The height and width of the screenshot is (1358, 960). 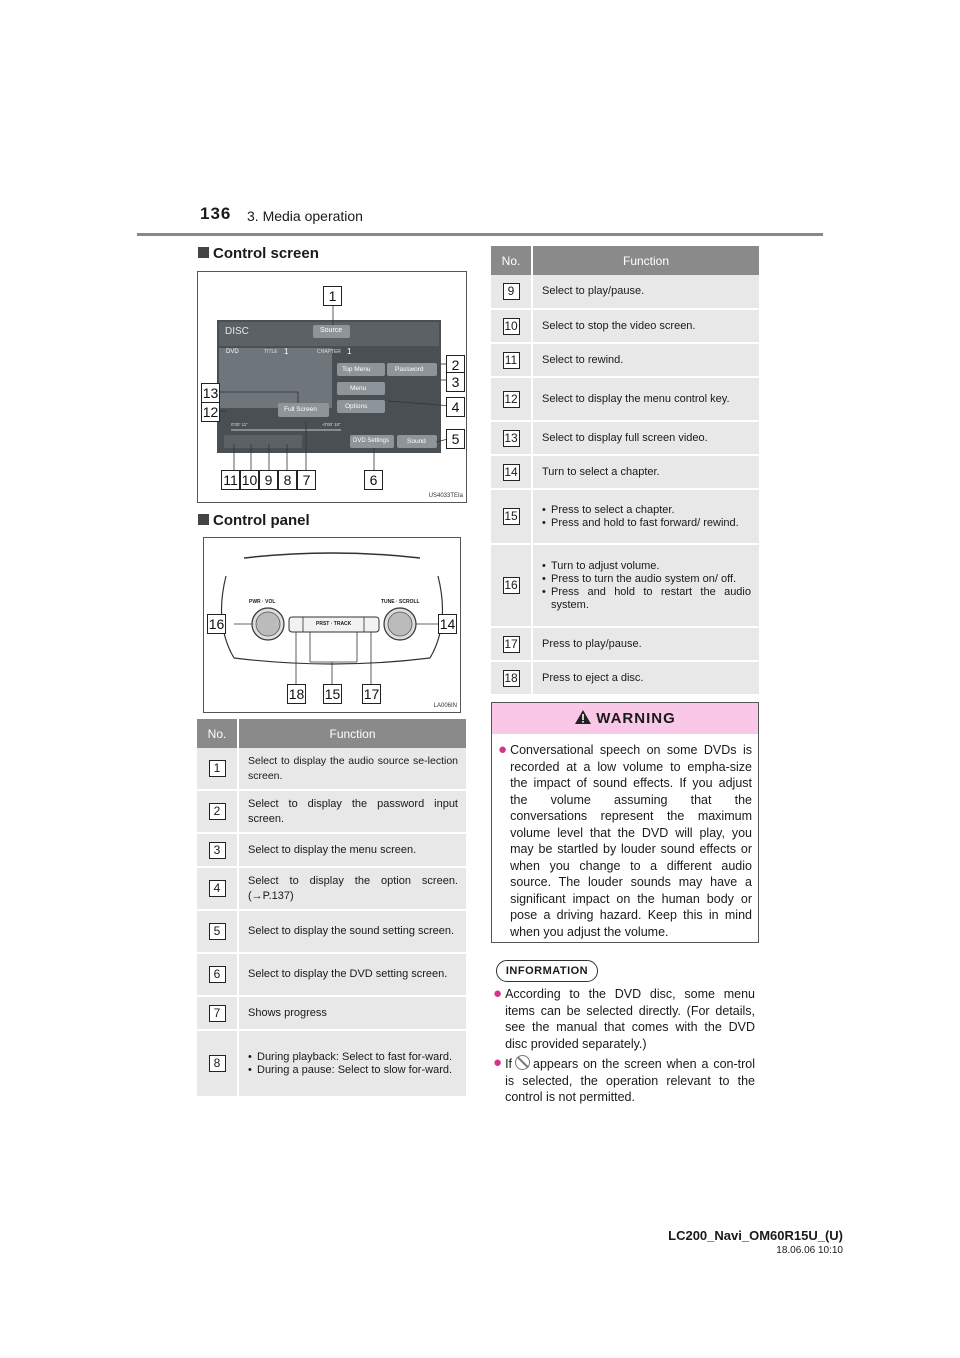 What do you see at coordinates (455, 439) in the screenshot?
I see `callout-5: 5` at bounding box center [455, 439].